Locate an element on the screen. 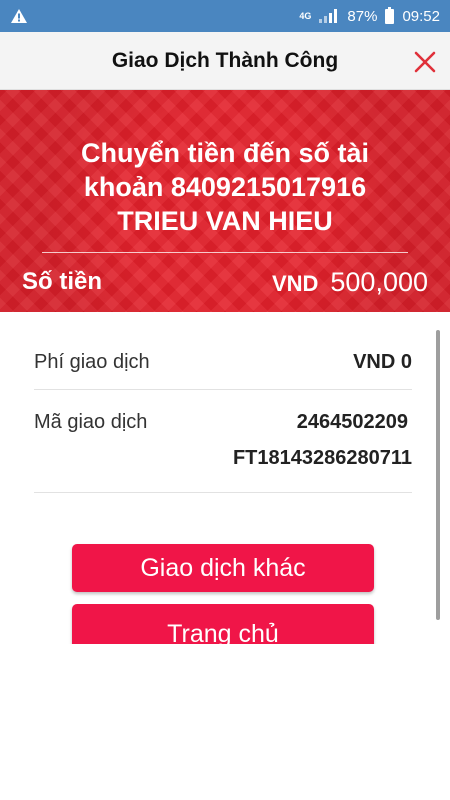 The width and height of the screenshot is (450, 800). clock: 09:52 is located at coordinates (421, 16).